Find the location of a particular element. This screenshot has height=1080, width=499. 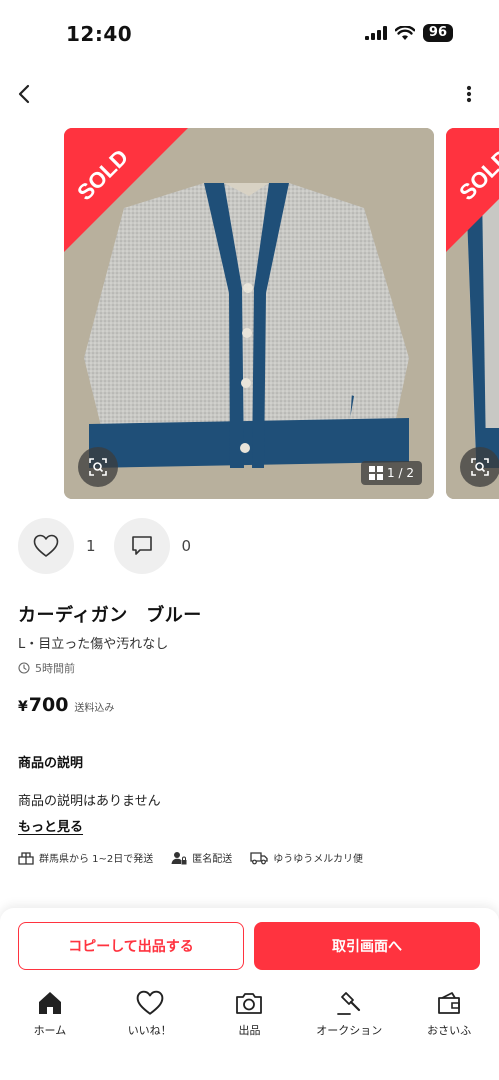

gavel-icon is located at coordinates (349, 1003).